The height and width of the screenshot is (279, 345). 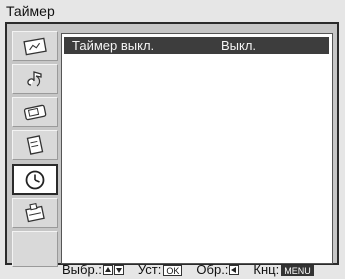 What do you see at coordinates (173, 270) in the screenshot?
I see `ok-key-icon: OK` at bounding box center [173, 270].